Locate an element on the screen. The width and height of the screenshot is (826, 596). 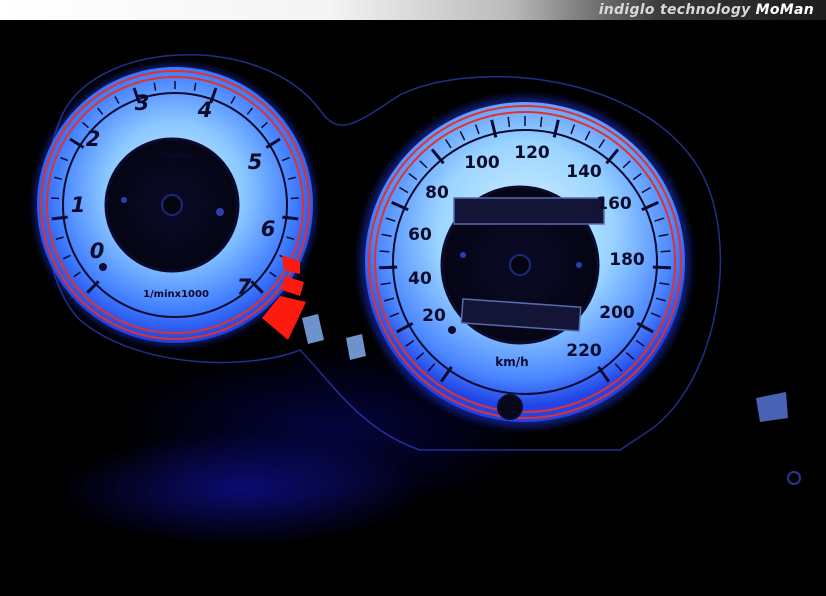
tagline-text: indiglo technology is located at coordinates (674, 10).